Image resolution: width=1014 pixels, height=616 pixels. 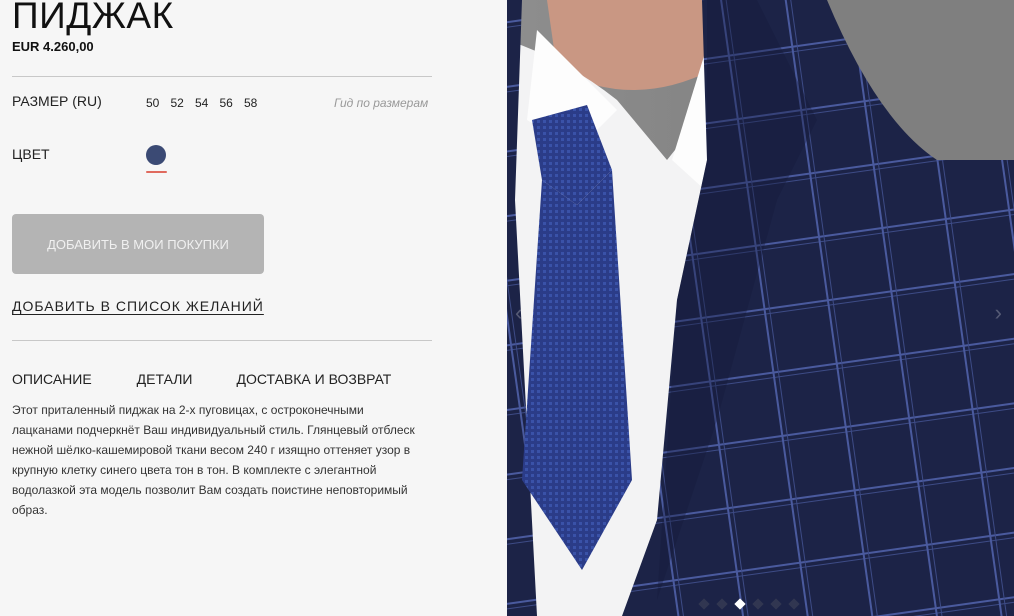 I want to click on info-tabs: ОПИСАНИЕ ДЕТАЛИ ДОСТАВКА И ВОЗВРАТ, so click(x=201, y=379).